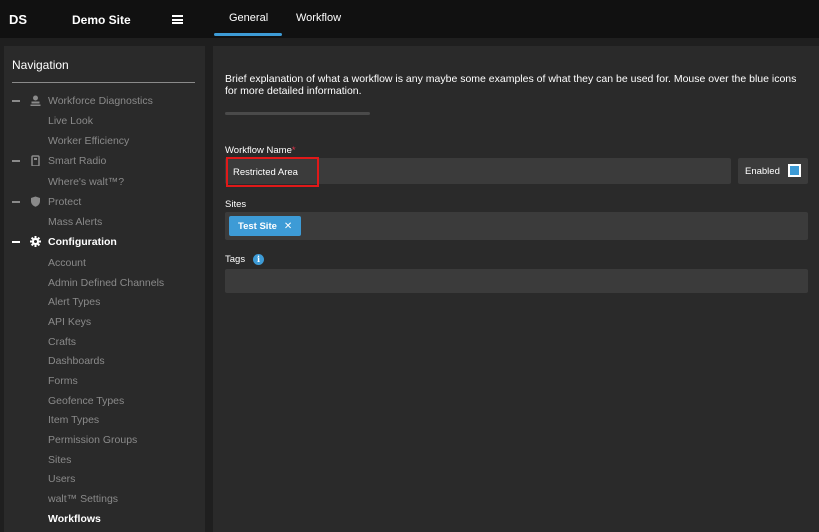 This screenshot has height=532, width=819. Describe the element at coordinates (35, 160) in the screenshot. I see `radio-icon` at that location.